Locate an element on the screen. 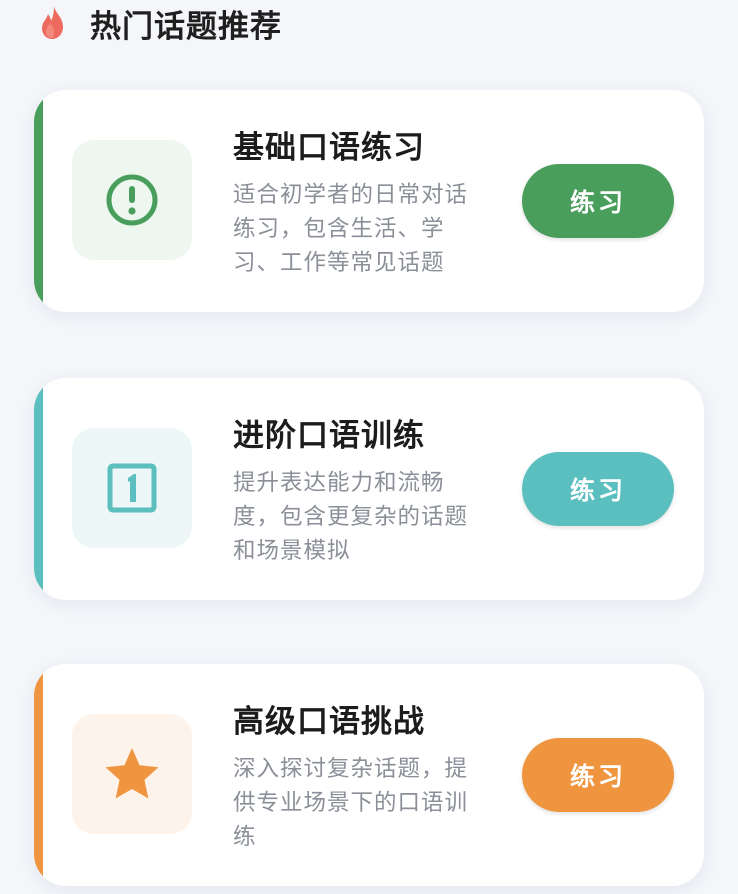  topic-title: 进阶口语训练 is located at coordinates (329, 436).